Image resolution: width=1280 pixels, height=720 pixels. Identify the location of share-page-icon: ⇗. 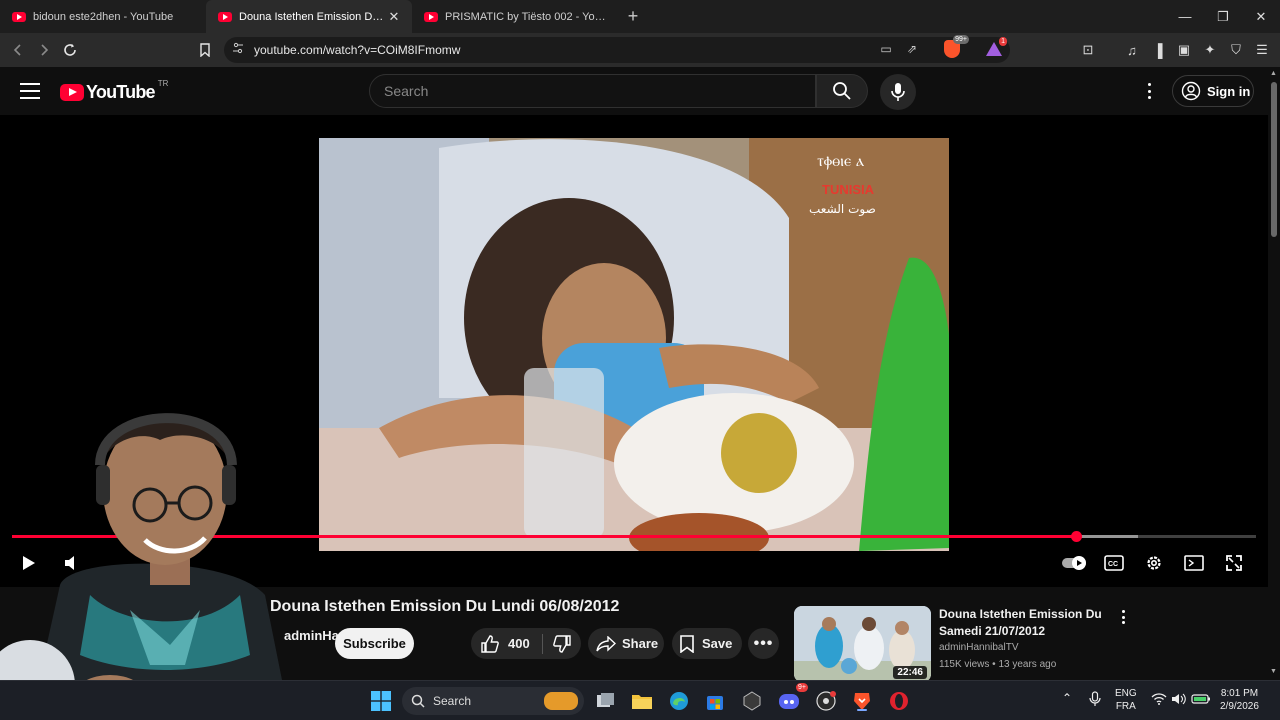
(912, 49).